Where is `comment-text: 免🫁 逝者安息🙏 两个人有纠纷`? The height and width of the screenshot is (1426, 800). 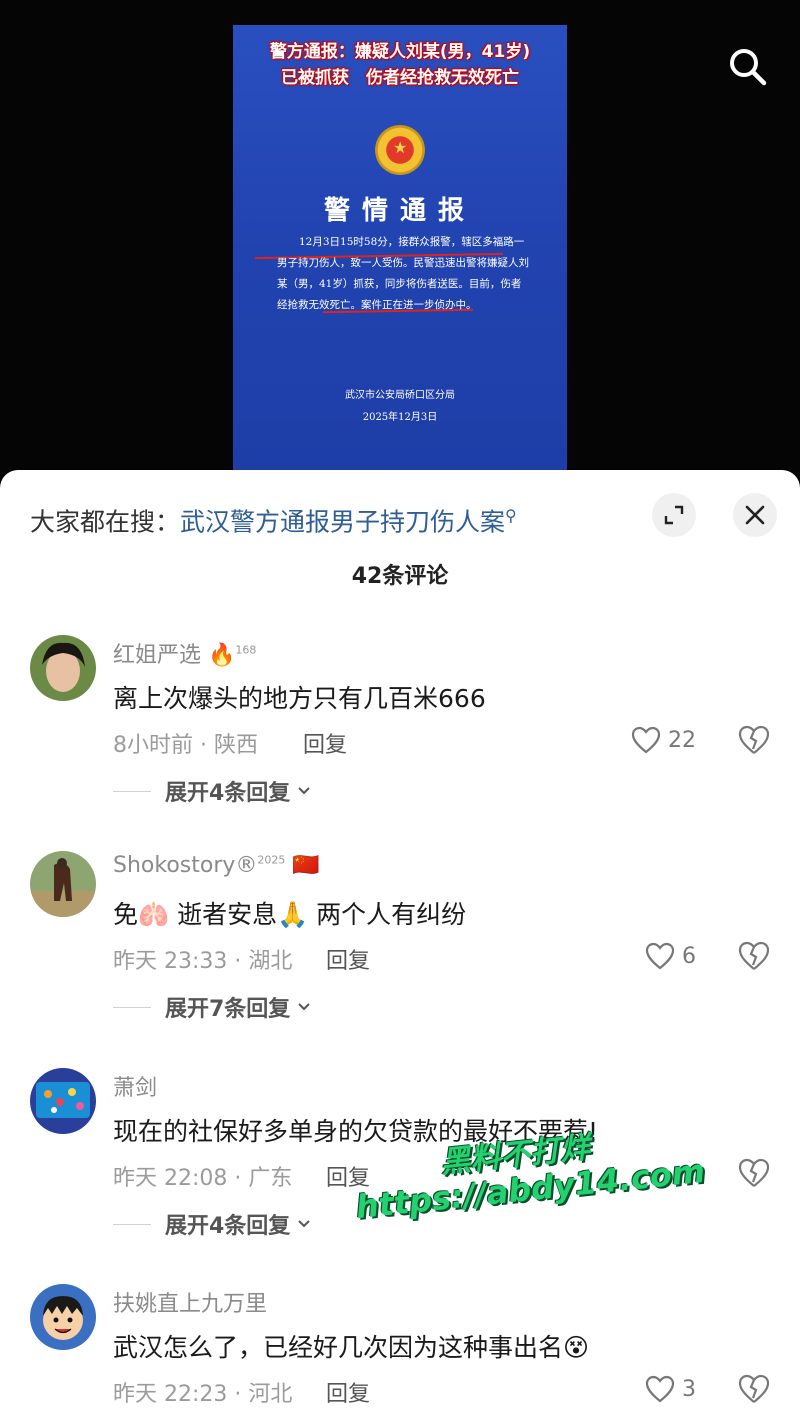 comment-text: 免🫁 逝者安息🙏 两个人有纠纷 is located at coordinates (290, 914).